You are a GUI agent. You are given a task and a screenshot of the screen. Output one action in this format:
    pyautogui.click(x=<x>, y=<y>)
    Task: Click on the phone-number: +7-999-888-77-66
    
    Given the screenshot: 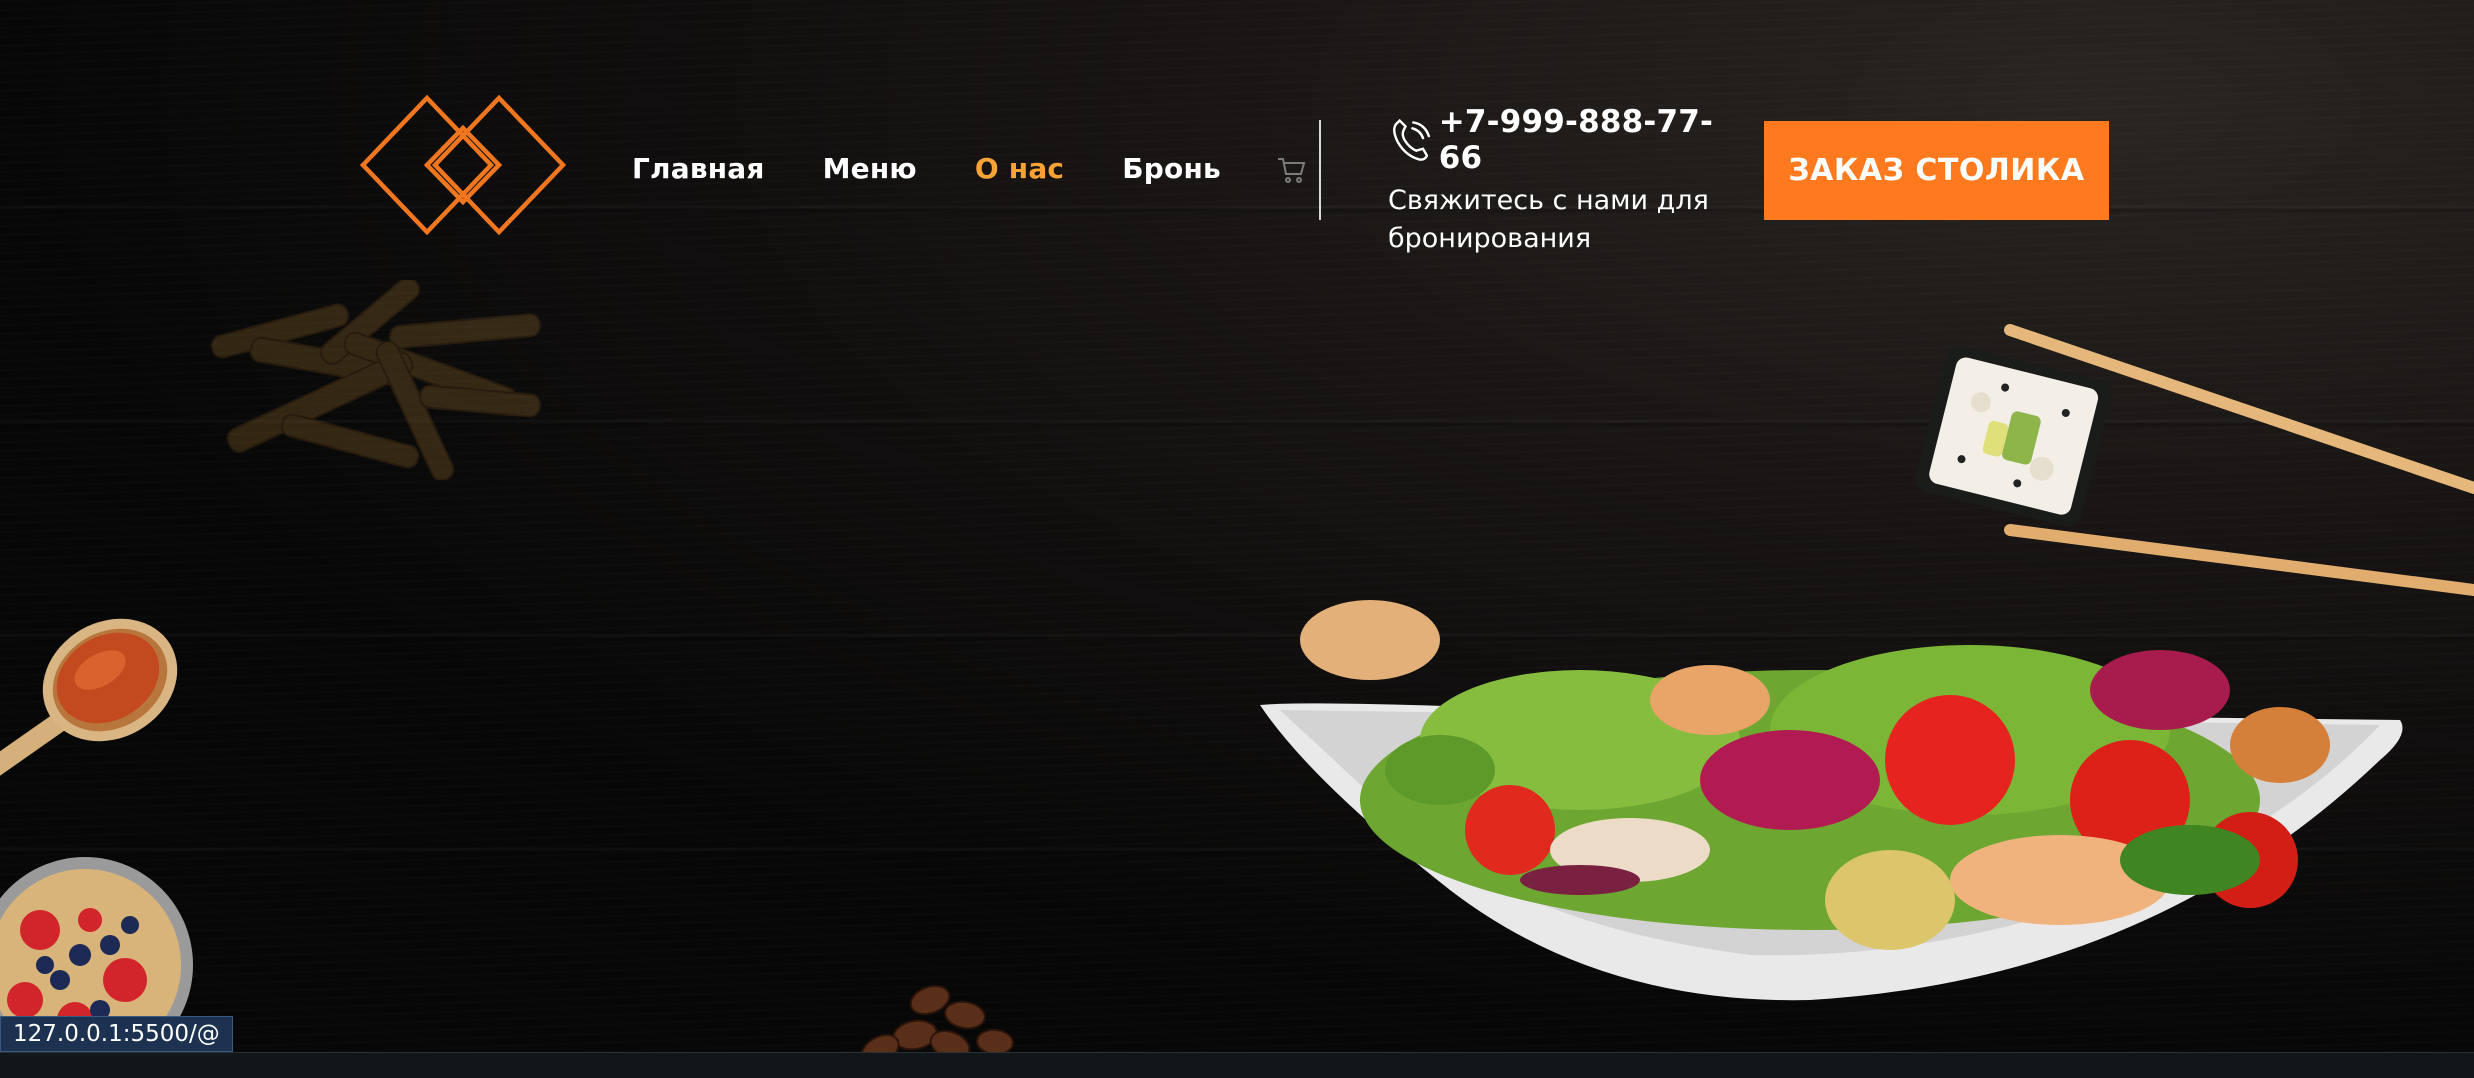 What is the action you would take?
    pyautogui.click(x=1593, y=140)
    